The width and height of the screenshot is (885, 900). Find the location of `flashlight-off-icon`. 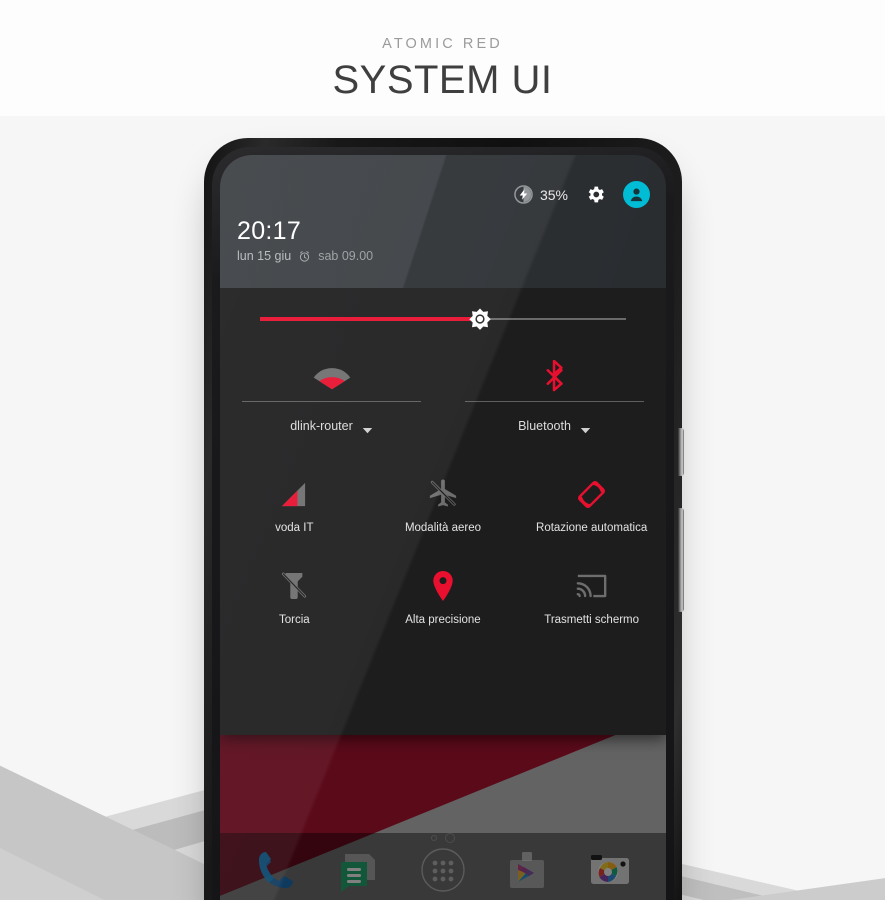

flashlight-off-icon is located at coordinates (294, 586).